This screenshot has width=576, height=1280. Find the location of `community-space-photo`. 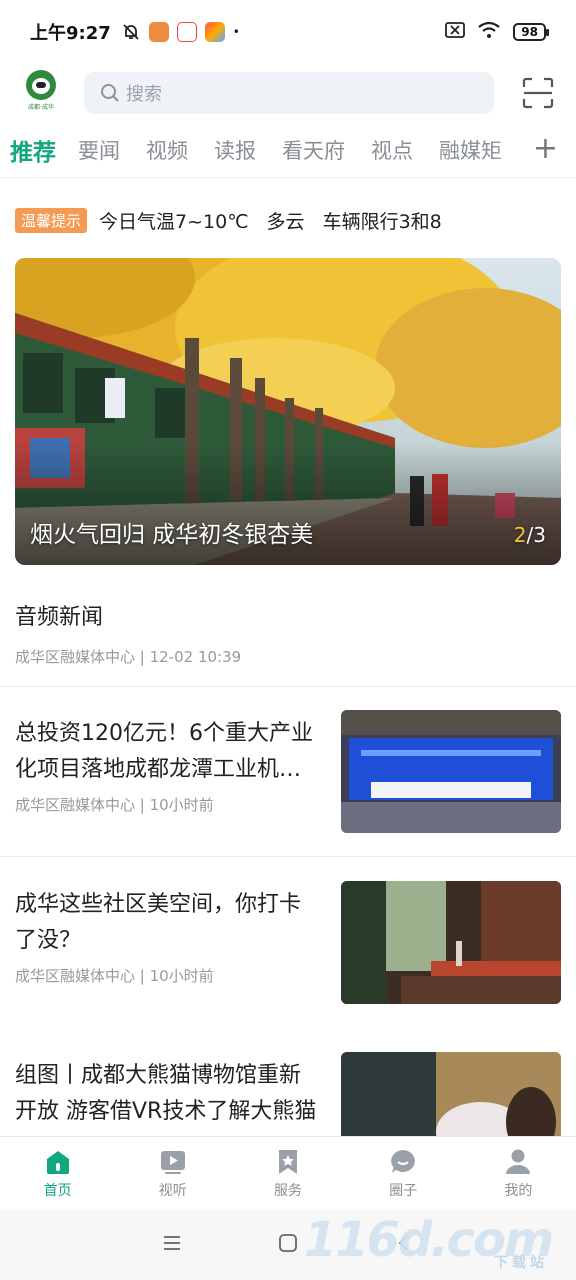

community-space-photo is located at coordinates (451, 942).